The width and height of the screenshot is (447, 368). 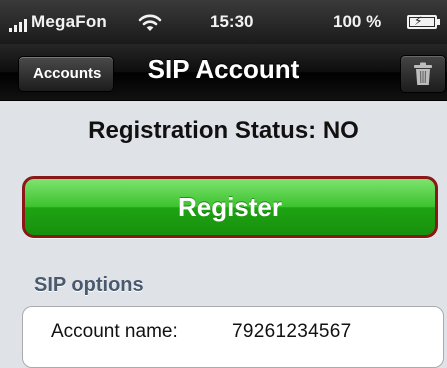 I want to click on sip-options-header: SIP options, so click(x=89, y=285).